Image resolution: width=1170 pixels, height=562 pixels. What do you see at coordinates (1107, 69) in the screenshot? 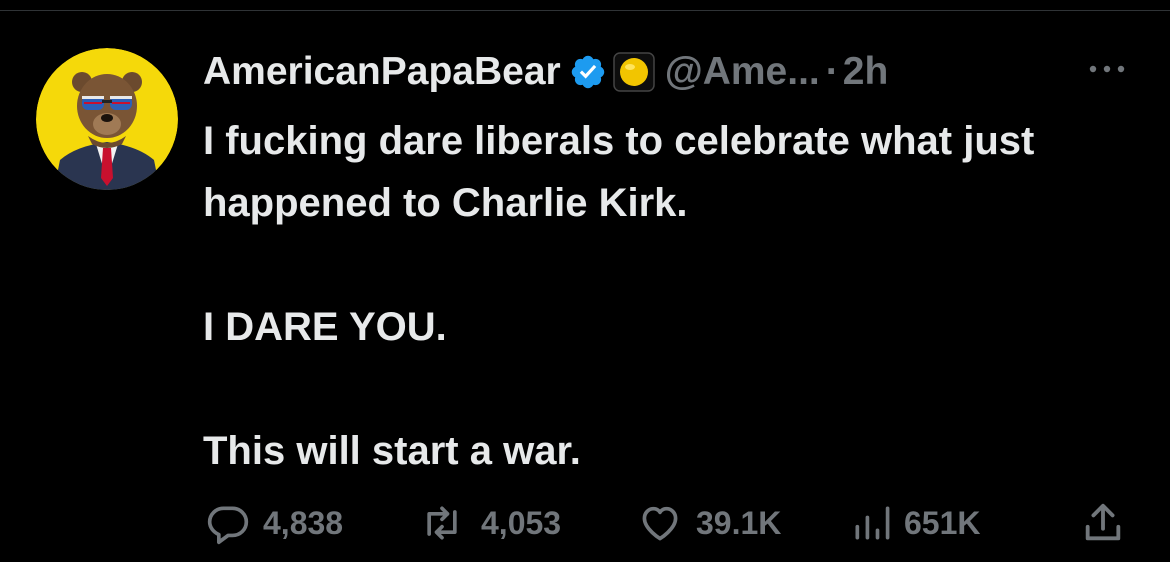
I see `more-dots-icon` at bounding box center [1107, 69].